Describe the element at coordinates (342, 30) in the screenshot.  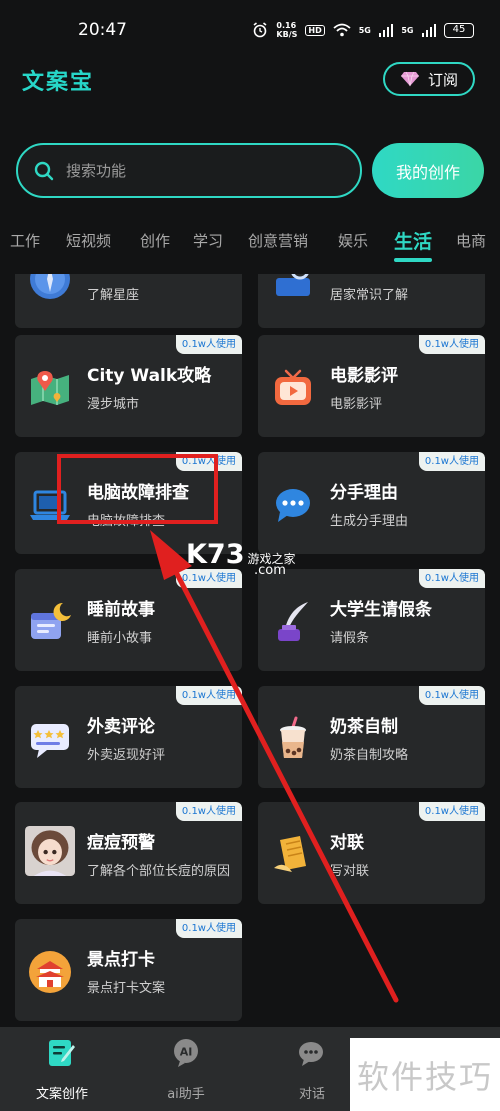
I see `wifi-icon` at that location.